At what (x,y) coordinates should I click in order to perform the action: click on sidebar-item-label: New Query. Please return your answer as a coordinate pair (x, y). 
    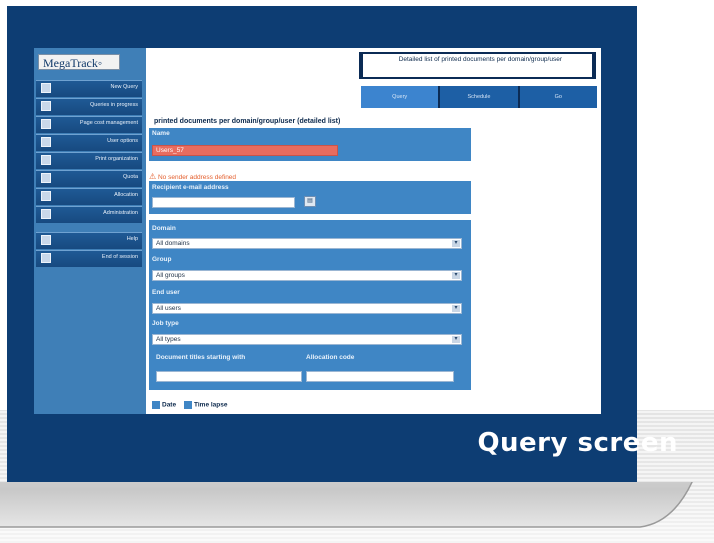
    Looking at the image, I should click on (124, 87).